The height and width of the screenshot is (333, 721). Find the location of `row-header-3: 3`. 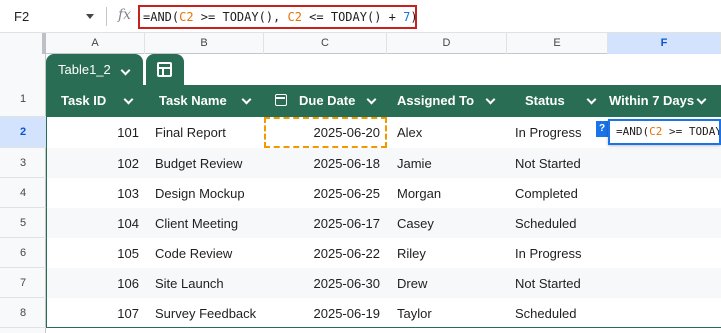

row-header-3: 3 is located at coordinates (23, 163).